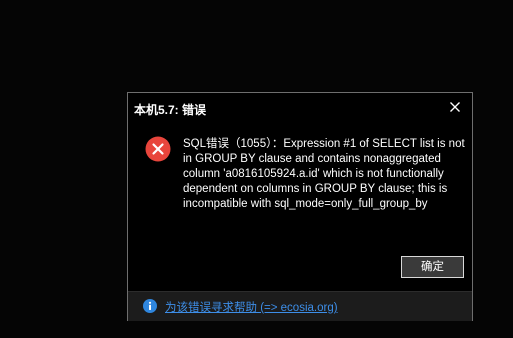 This screenshot has height=338, width=513. I want to click on dialog-titlebar: 本机5.7: 错误, so click(300, 108).